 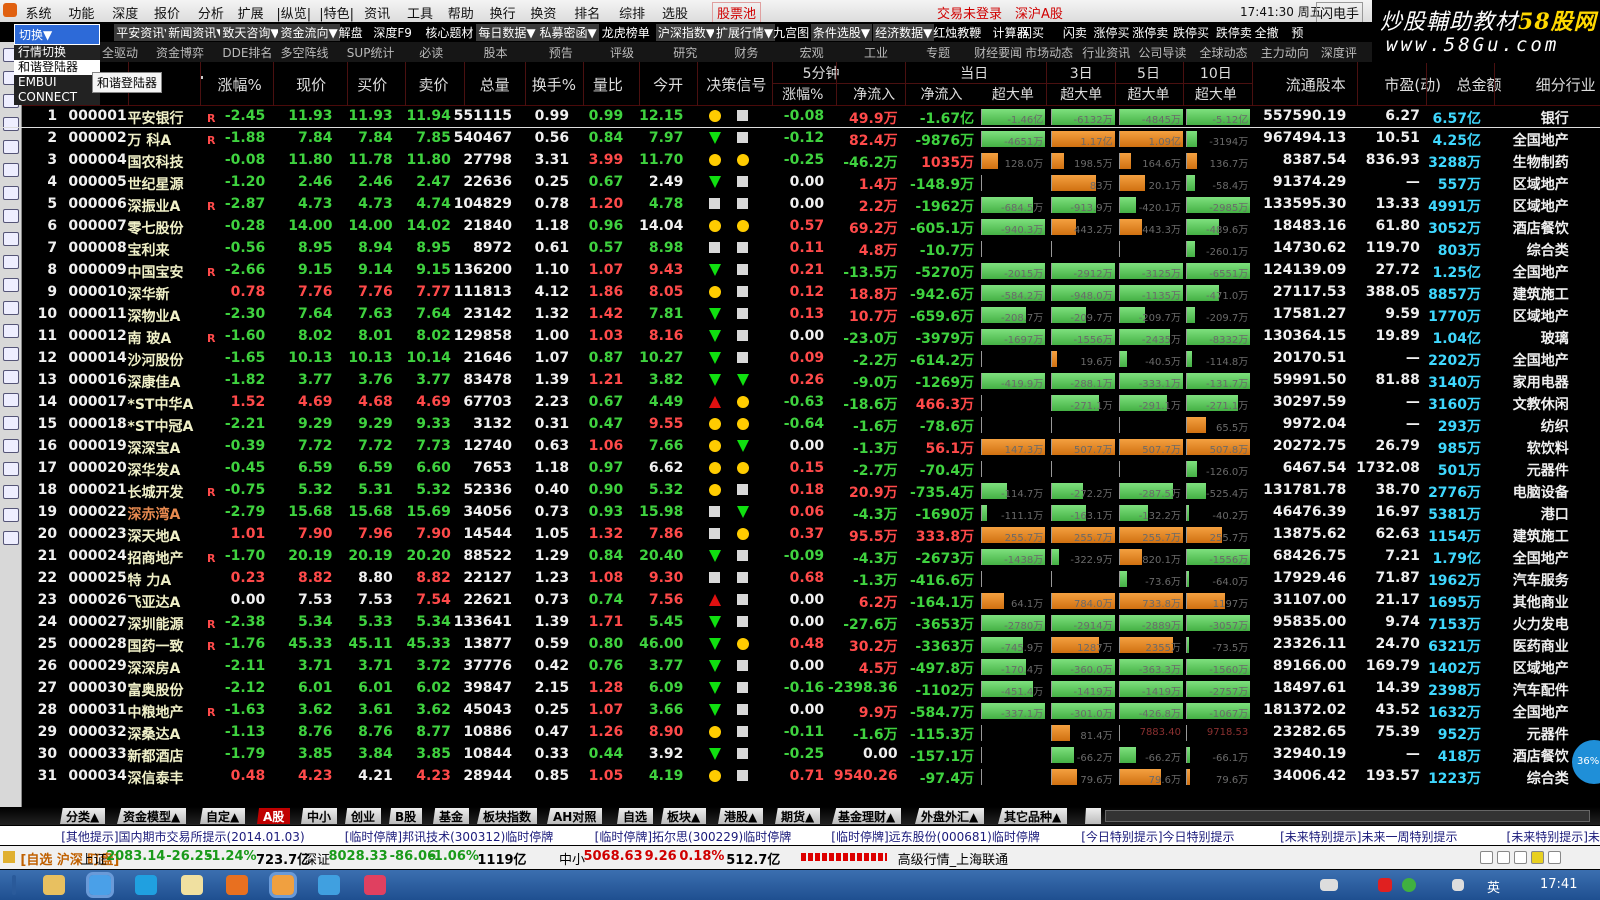 I want to click on qq-icon, so click(x=191, y=885).